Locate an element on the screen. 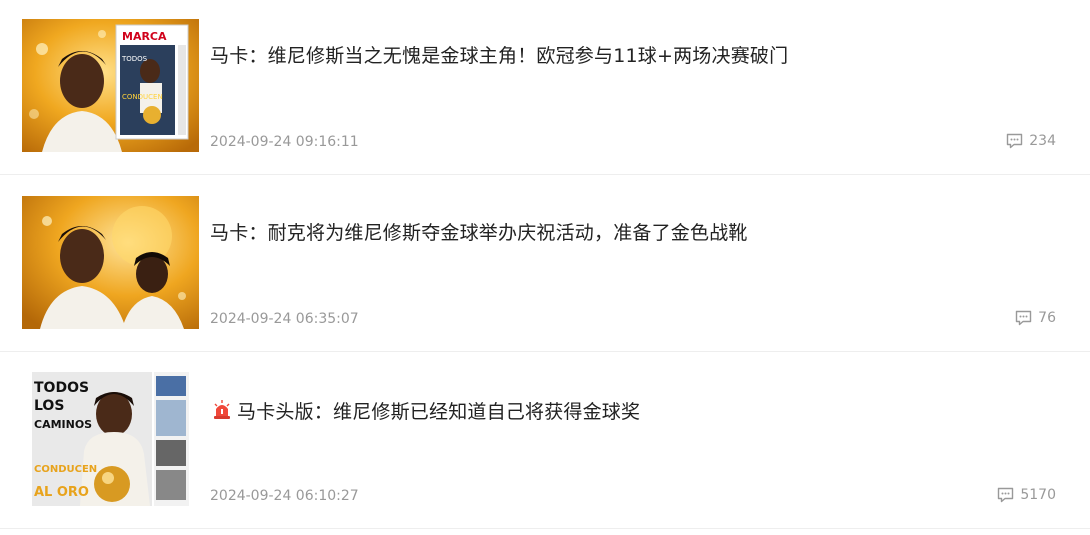 This screenshot has width=1090, height=535. news-date: 2024-09-24 09:16:11 is located at coordinates (284, 142).